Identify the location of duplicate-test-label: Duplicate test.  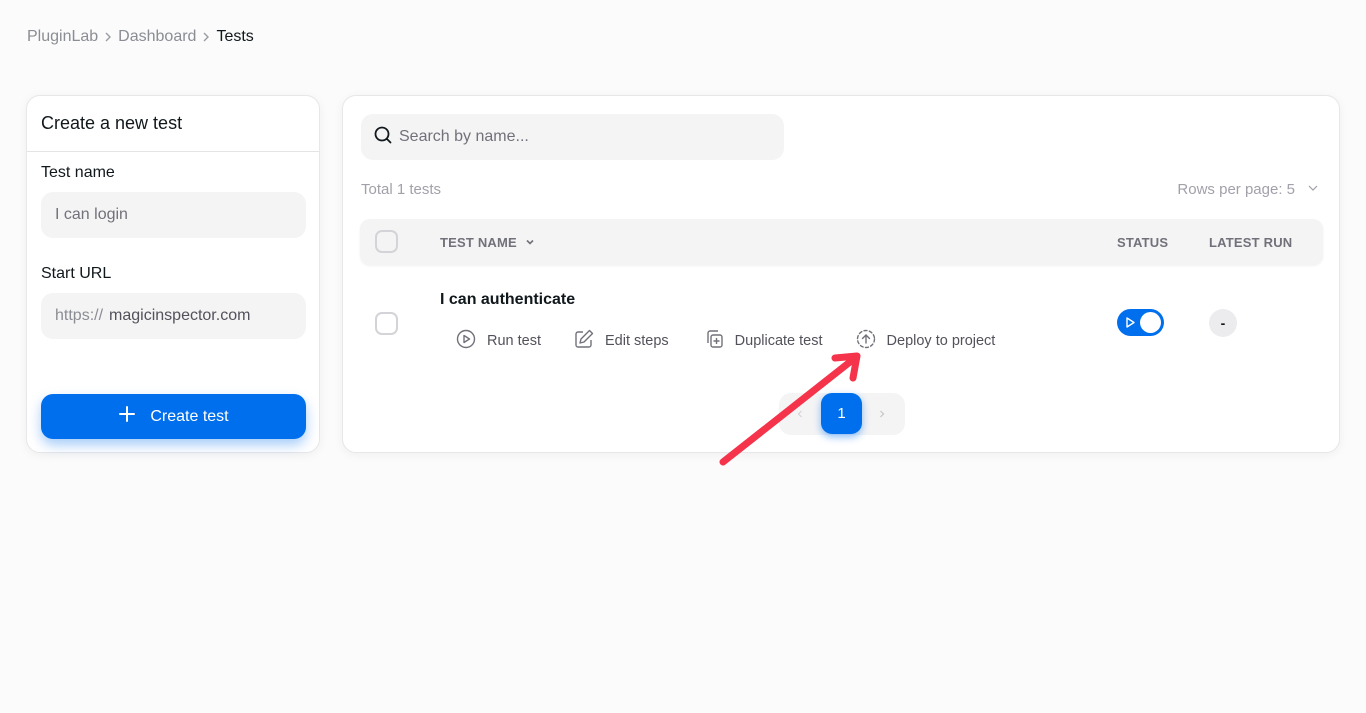
(778, 341).